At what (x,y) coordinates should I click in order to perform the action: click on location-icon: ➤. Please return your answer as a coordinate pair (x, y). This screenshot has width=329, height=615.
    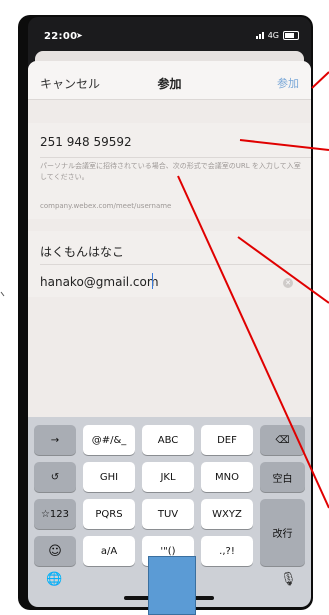
    Looking at the image, I should click on (79, 35).